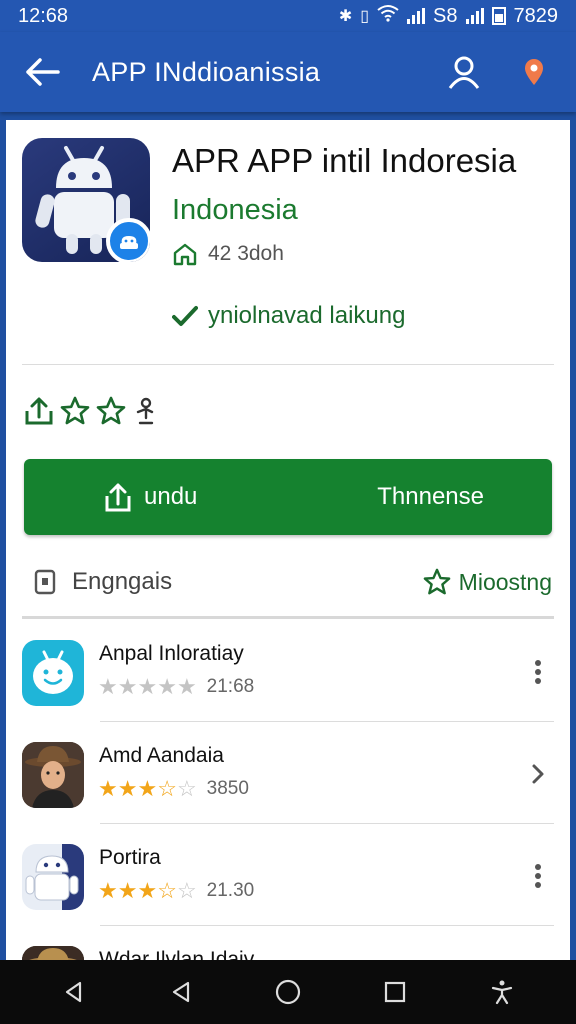 The height and width of the screenshot is (1024, 576). What do you see at coordinates (288, 497) in the screenshot?
I see `install-button: undu Thnnense` at bounding box center [288, 497].